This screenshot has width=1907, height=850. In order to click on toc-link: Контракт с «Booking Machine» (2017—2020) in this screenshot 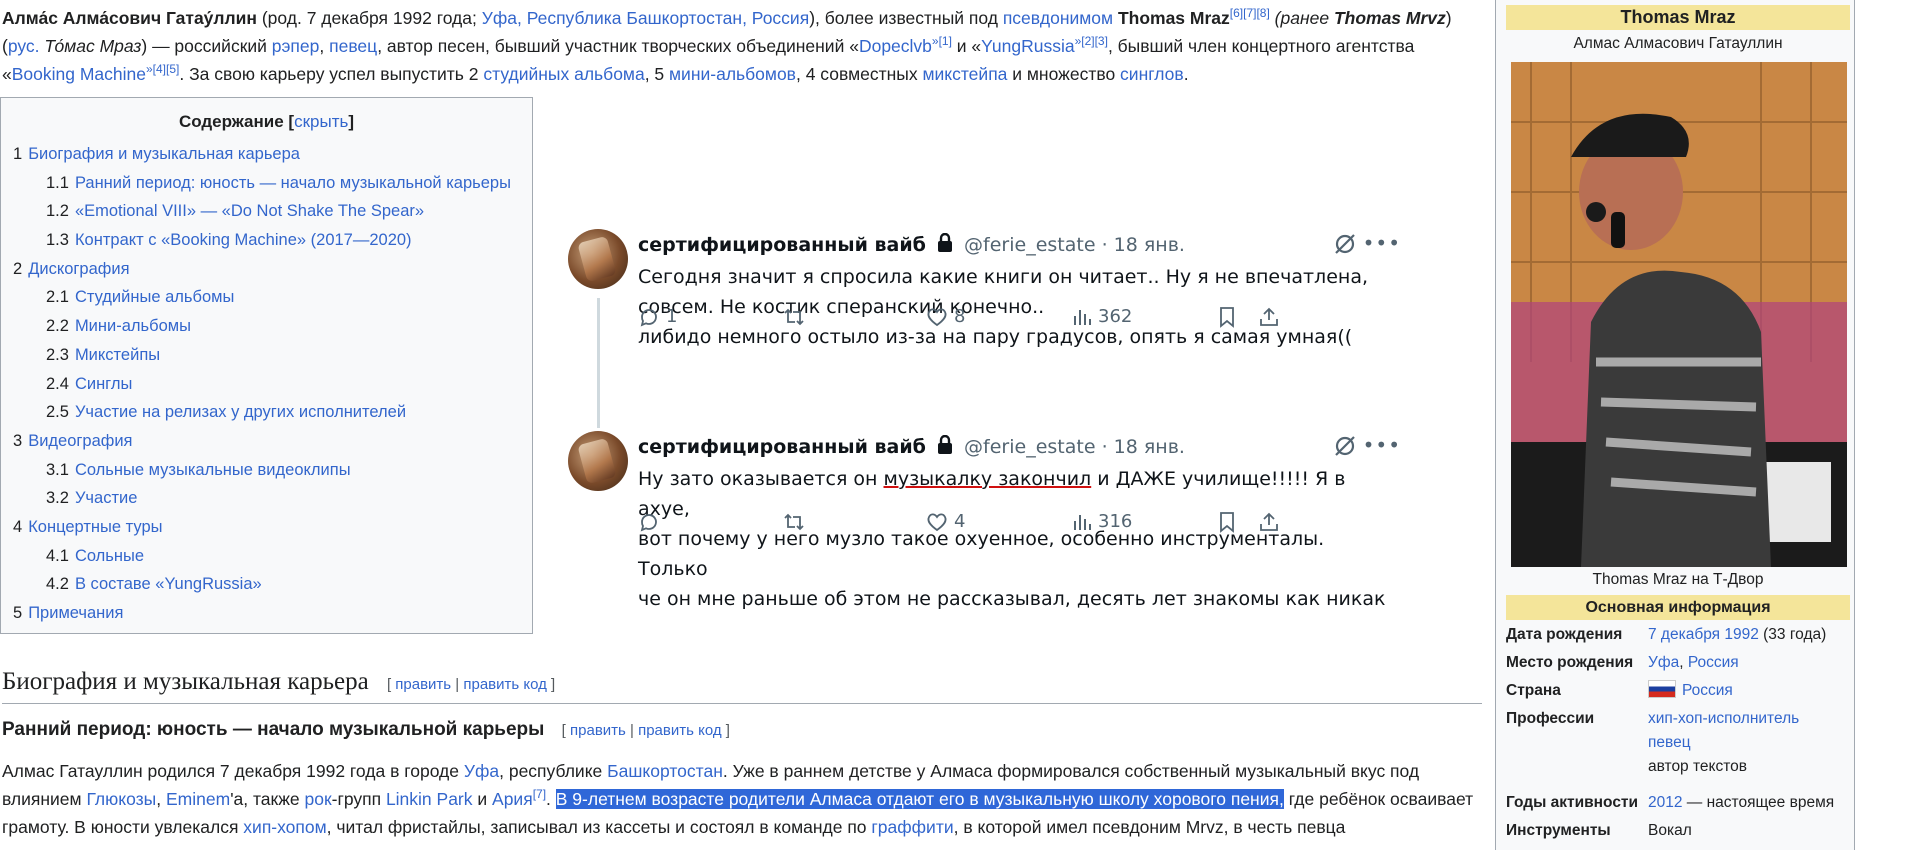, I will do `click(243, 240)`.